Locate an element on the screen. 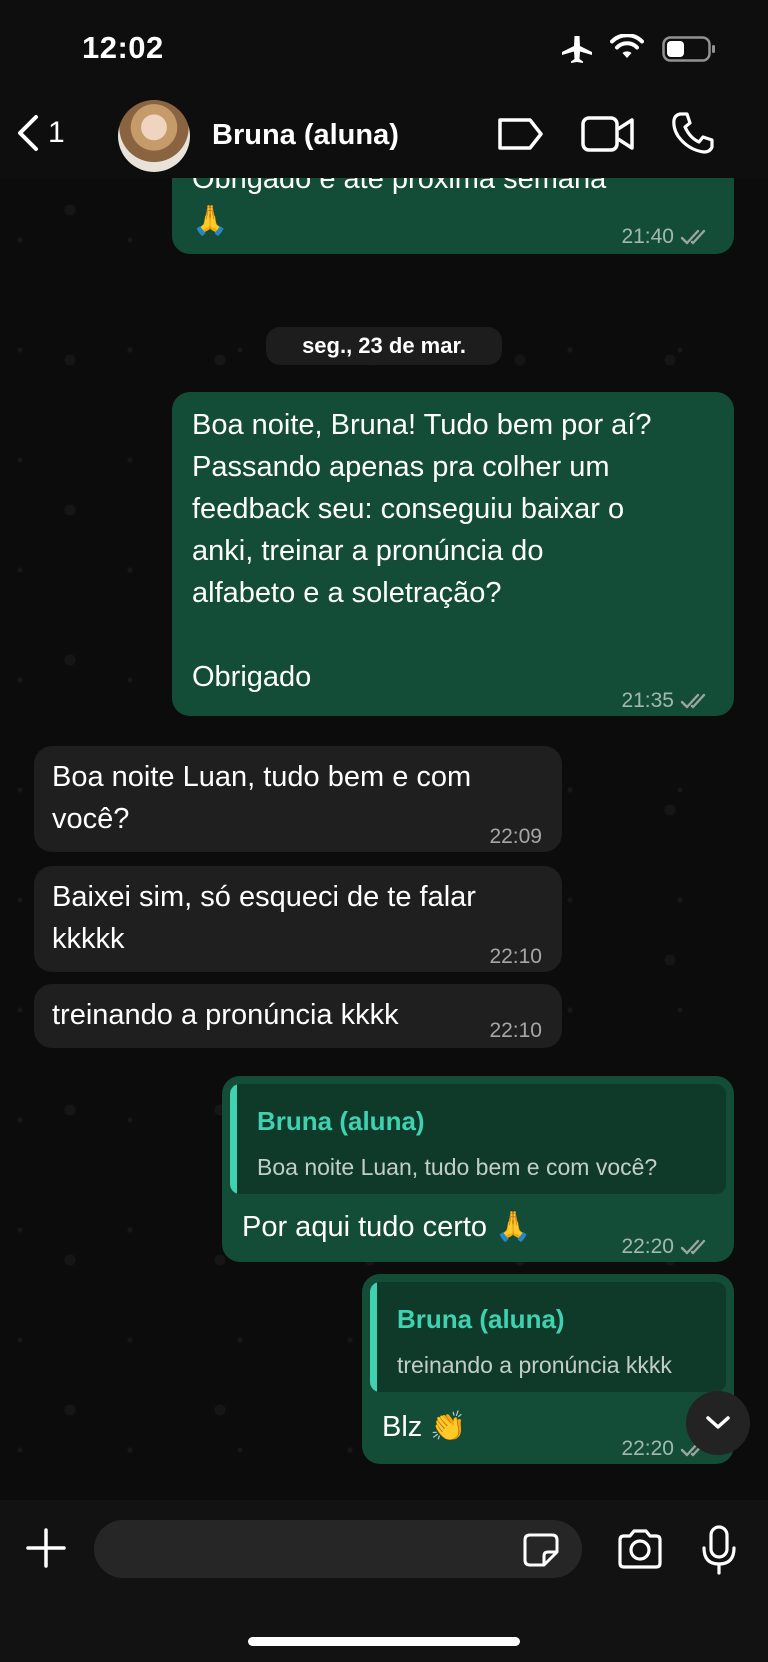  message-meta: 22:09 is located at coordinates (515, 837).